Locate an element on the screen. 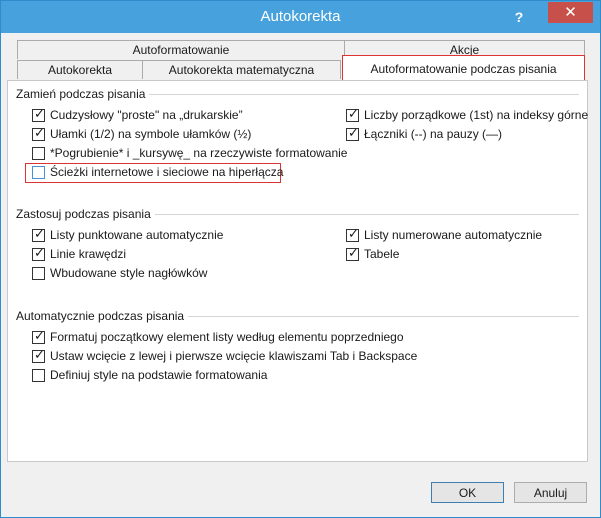 The image size is (601, 518). help-icon: ? is located at coordinates (519, 17).